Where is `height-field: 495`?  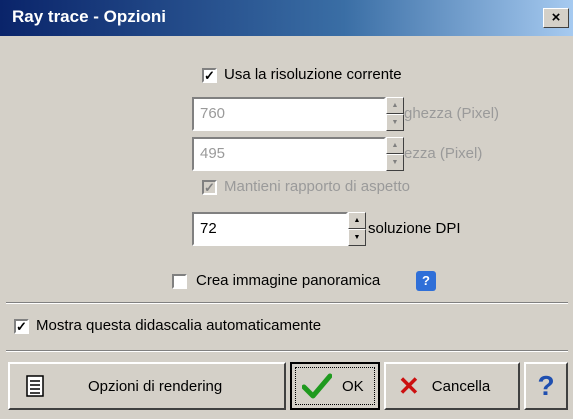
height-field: 495 is located at coordinates (289, 154).